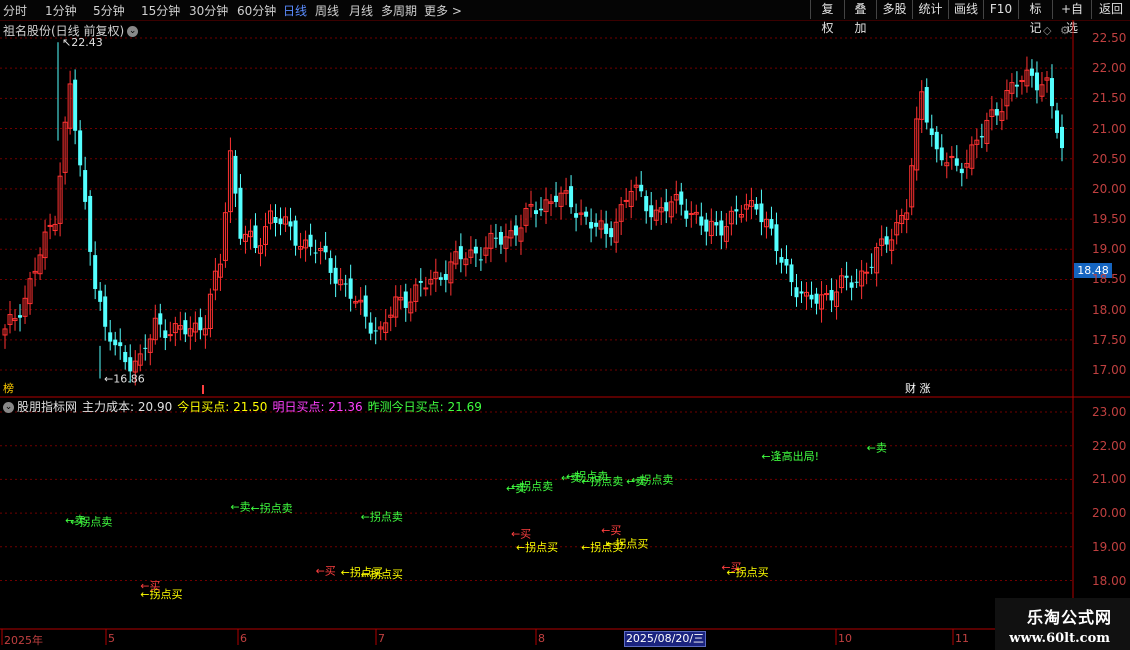  I want to click on period-tab-8: 月线, so click(361, 10).